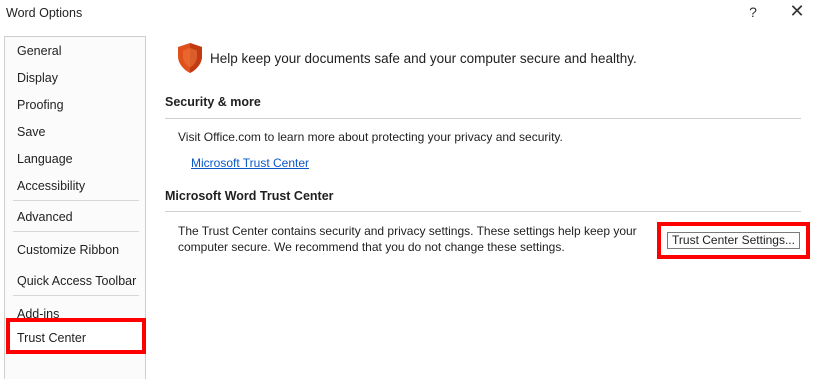 The width and height of the screenshot is (816, 379). What do you see at coordinates (44, 13) in the screenshot?
I see `window-title: Word Options` at bounding box center [44, 13].